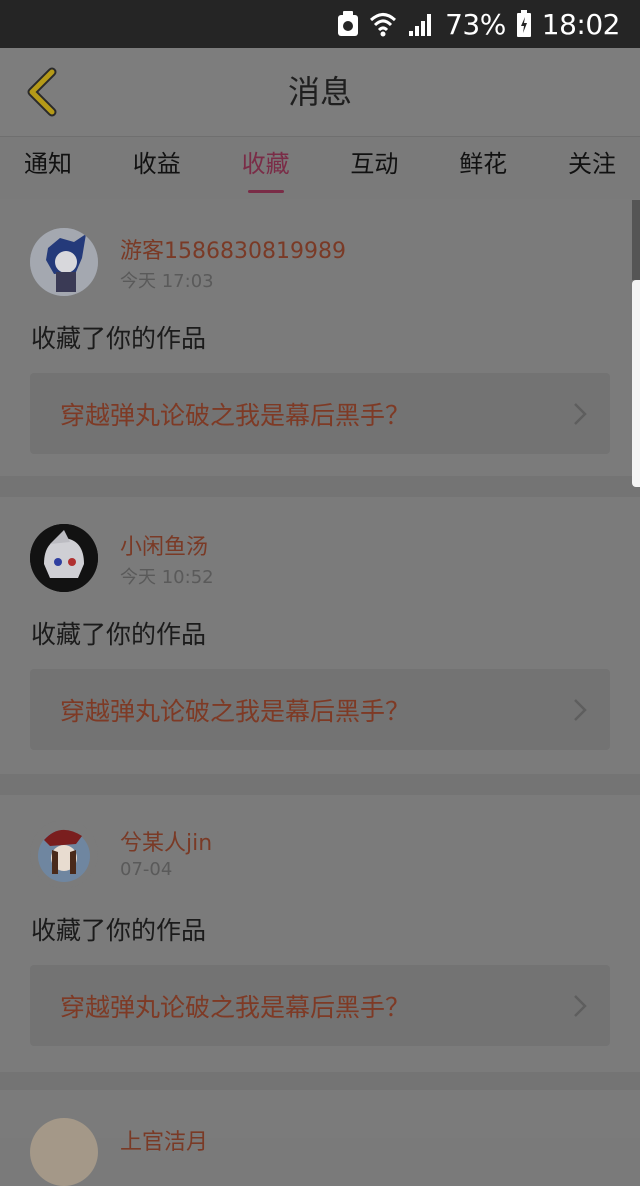  What do you see at coordinates (157, 168) in the screenshot?
I see `tab-earnings: 收益` at bounding box center [157, 168].